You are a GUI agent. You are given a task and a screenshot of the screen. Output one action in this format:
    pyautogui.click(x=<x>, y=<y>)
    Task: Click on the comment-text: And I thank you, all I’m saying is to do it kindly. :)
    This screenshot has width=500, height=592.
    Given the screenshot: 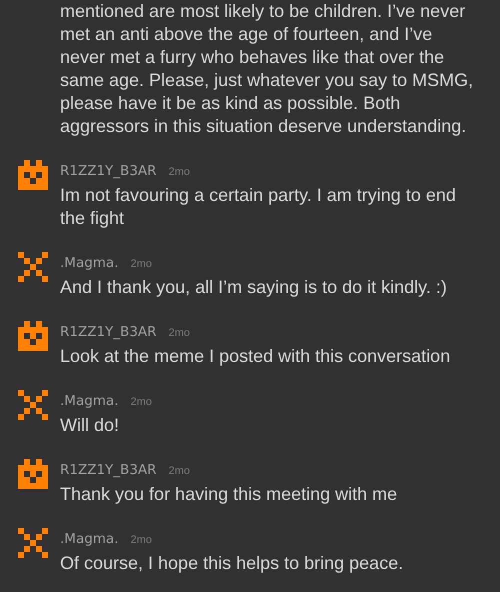 What is the action you would take?
    pyautogui.click(x=254, y=287)
    